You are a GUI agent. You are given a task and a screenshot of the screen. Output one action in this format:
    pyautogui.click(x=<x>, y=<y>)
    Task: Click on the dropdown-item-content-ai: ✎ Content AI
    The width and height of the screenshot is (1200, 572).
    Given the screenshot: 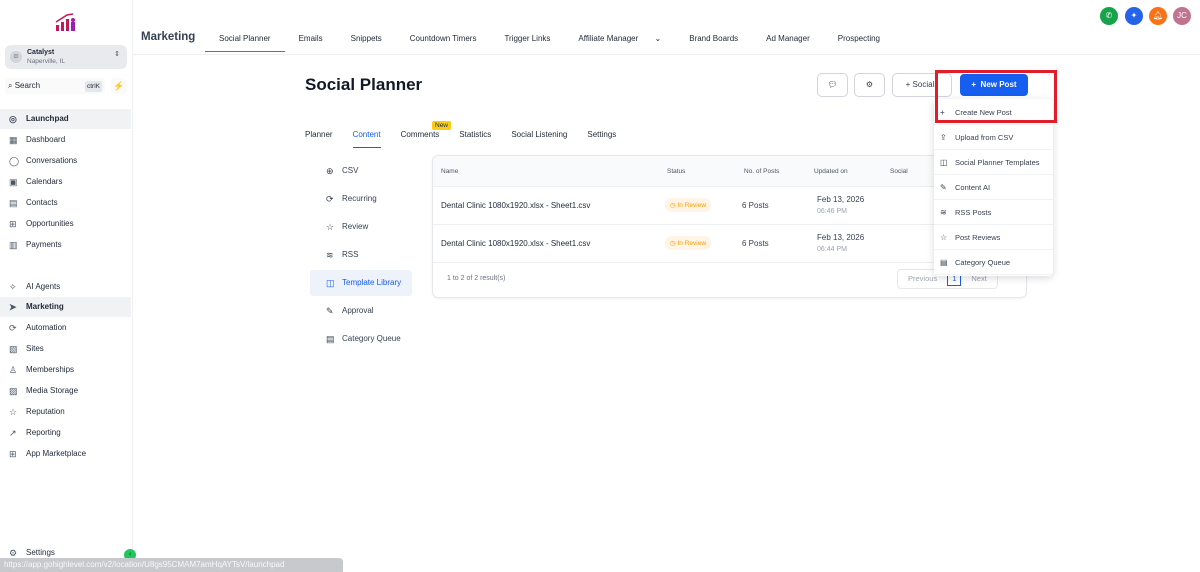 What is the action you would take?
    pyautogui.click(x=993, y=187)
    